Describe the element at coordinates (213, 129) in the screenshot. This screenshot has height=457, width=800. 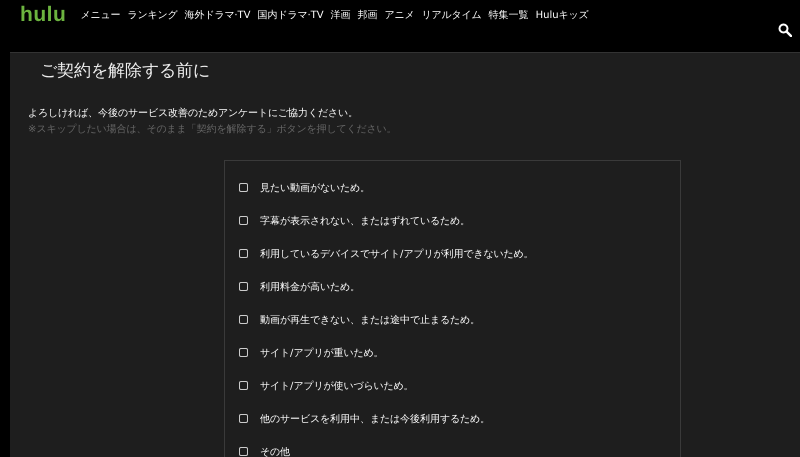
I see `note-text: ※スキップしたい場合は、そのまま「契約を解除する」ボタンを押してください。` at that location.